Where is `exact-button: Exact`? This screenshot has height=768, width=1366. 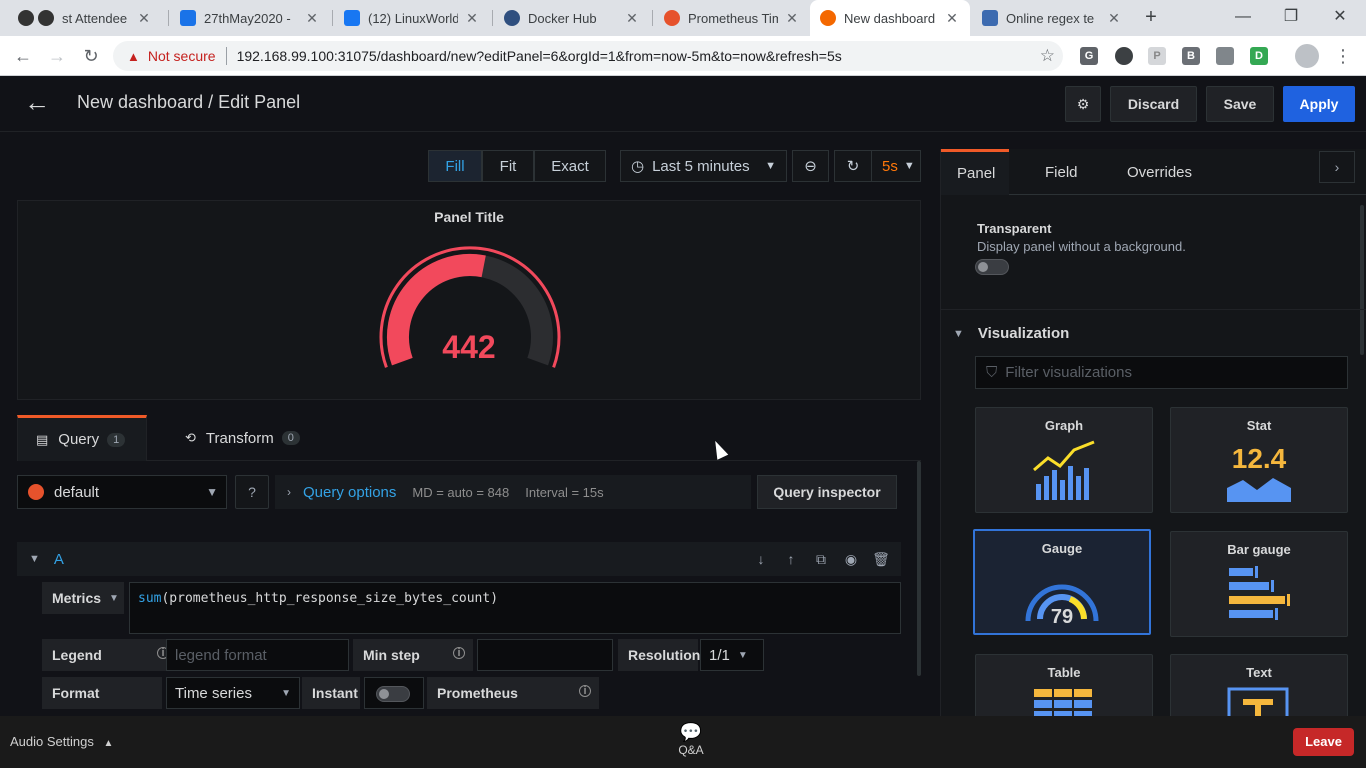
exact-button: Exact is located at coordinates (570, 166).